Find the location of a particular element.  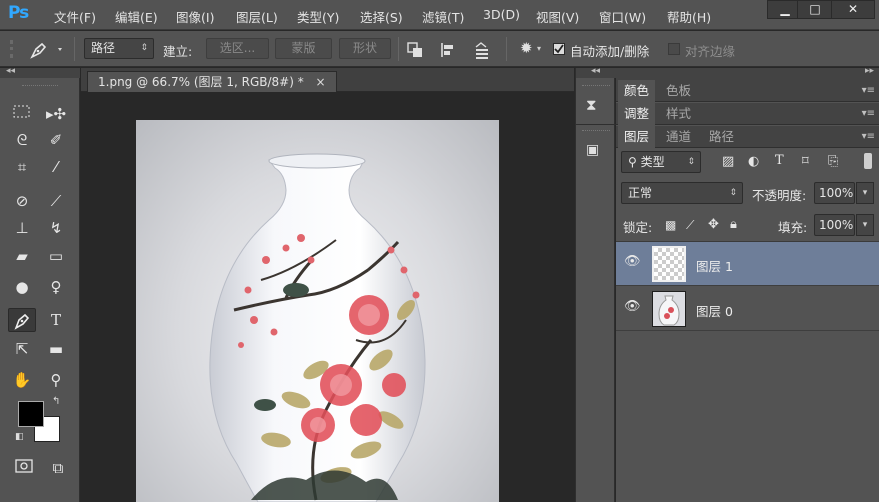

close-window-button: ✕ is located at coordinates (853, 9).